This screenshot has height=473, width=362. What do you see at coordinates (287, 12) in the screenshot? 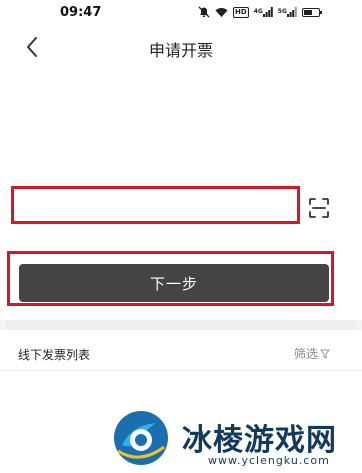
I see `signal-5g-icon: 5G` at bounding box center [287, 12].